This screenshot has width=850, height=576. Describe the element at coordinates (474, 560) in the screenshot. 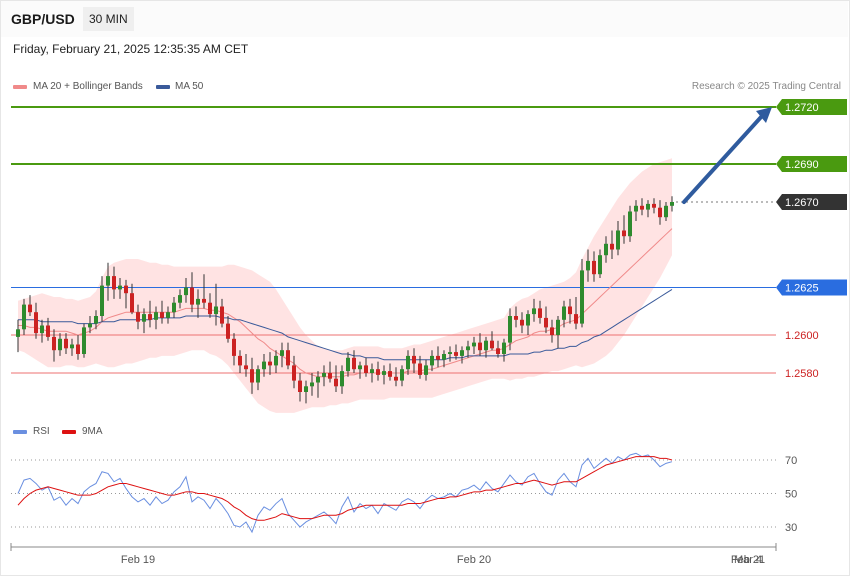

I see `time-tick-label: Feb 20` at that location.